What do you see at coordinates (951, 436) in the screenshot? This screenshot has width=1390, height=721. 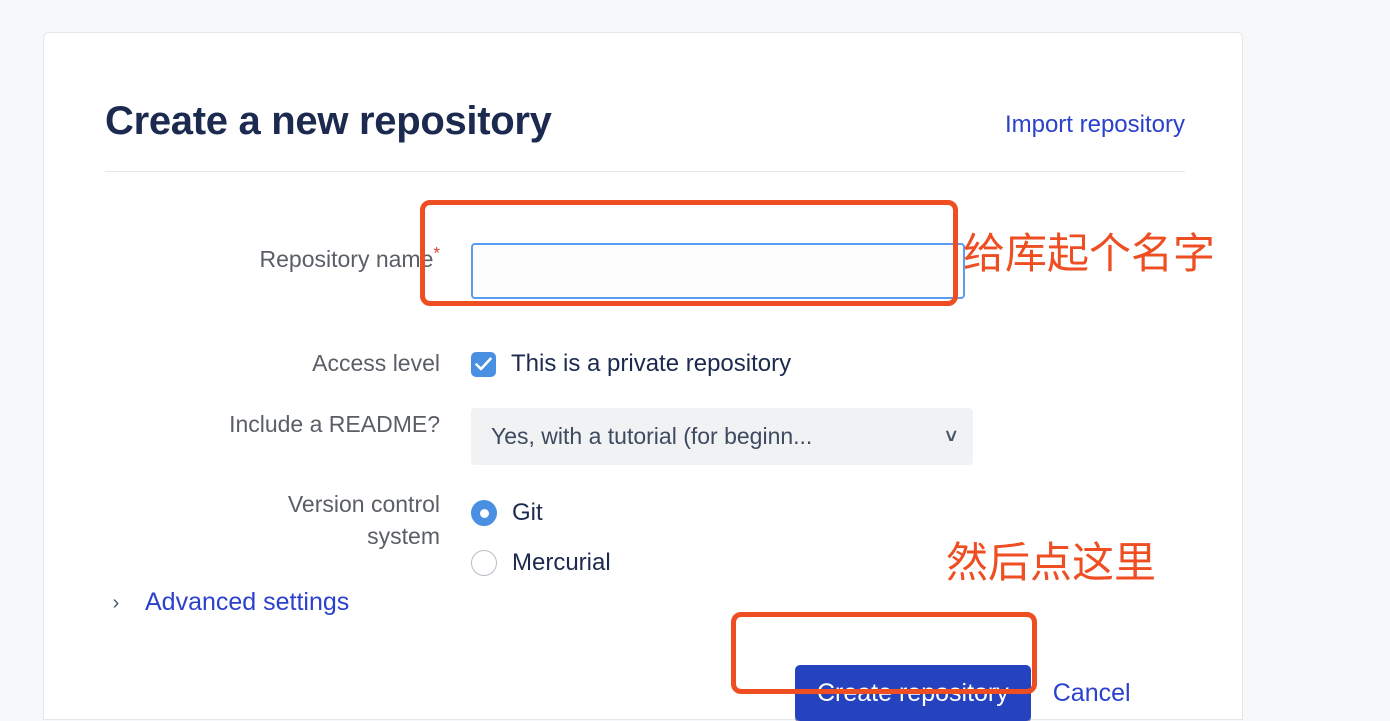 I see `chevron-down-icon: ˅` at bounding box center [951, 436].